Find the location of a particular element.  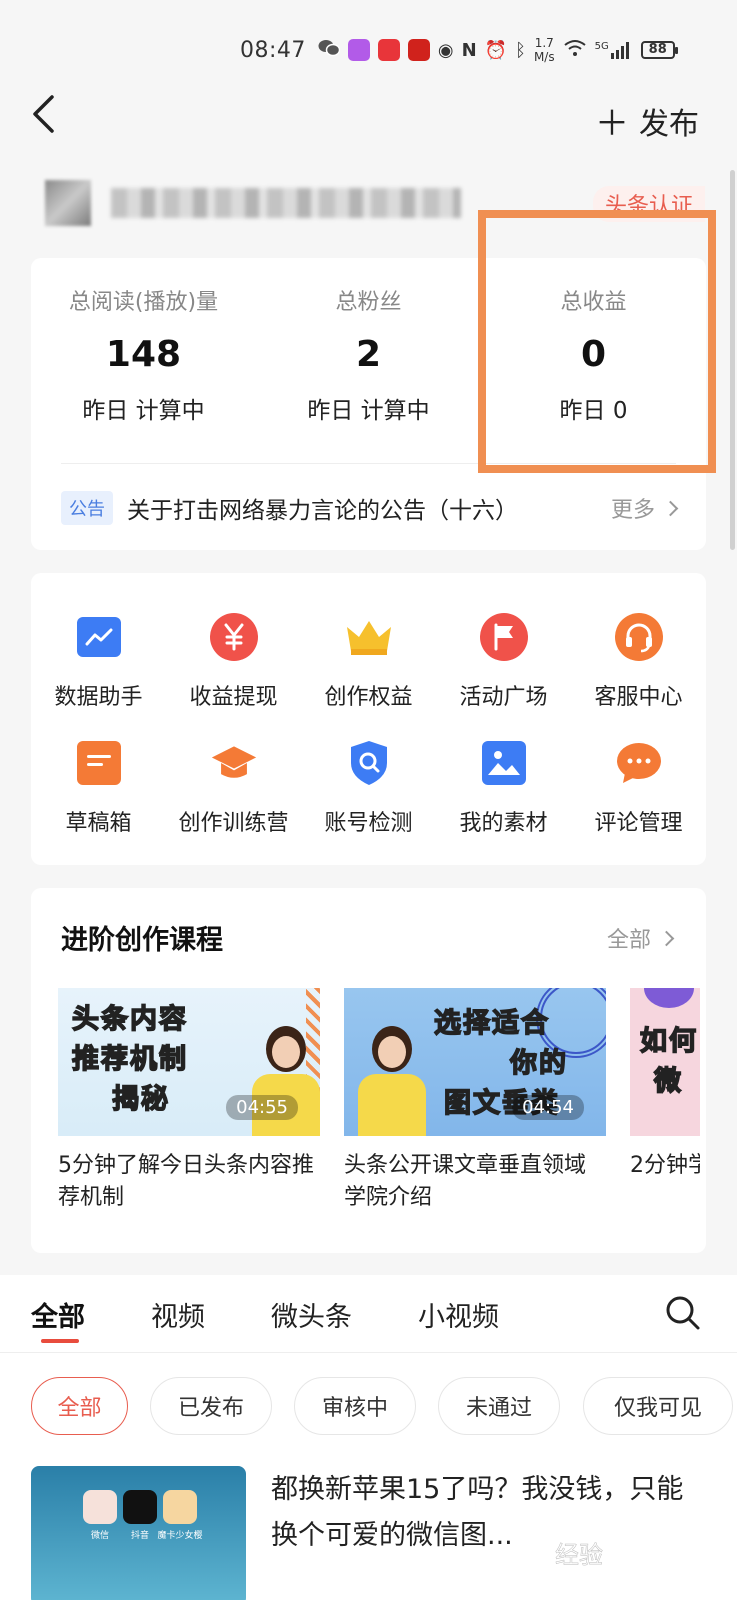

tool-label: 我的素材 is located at coordinates (503, 823).